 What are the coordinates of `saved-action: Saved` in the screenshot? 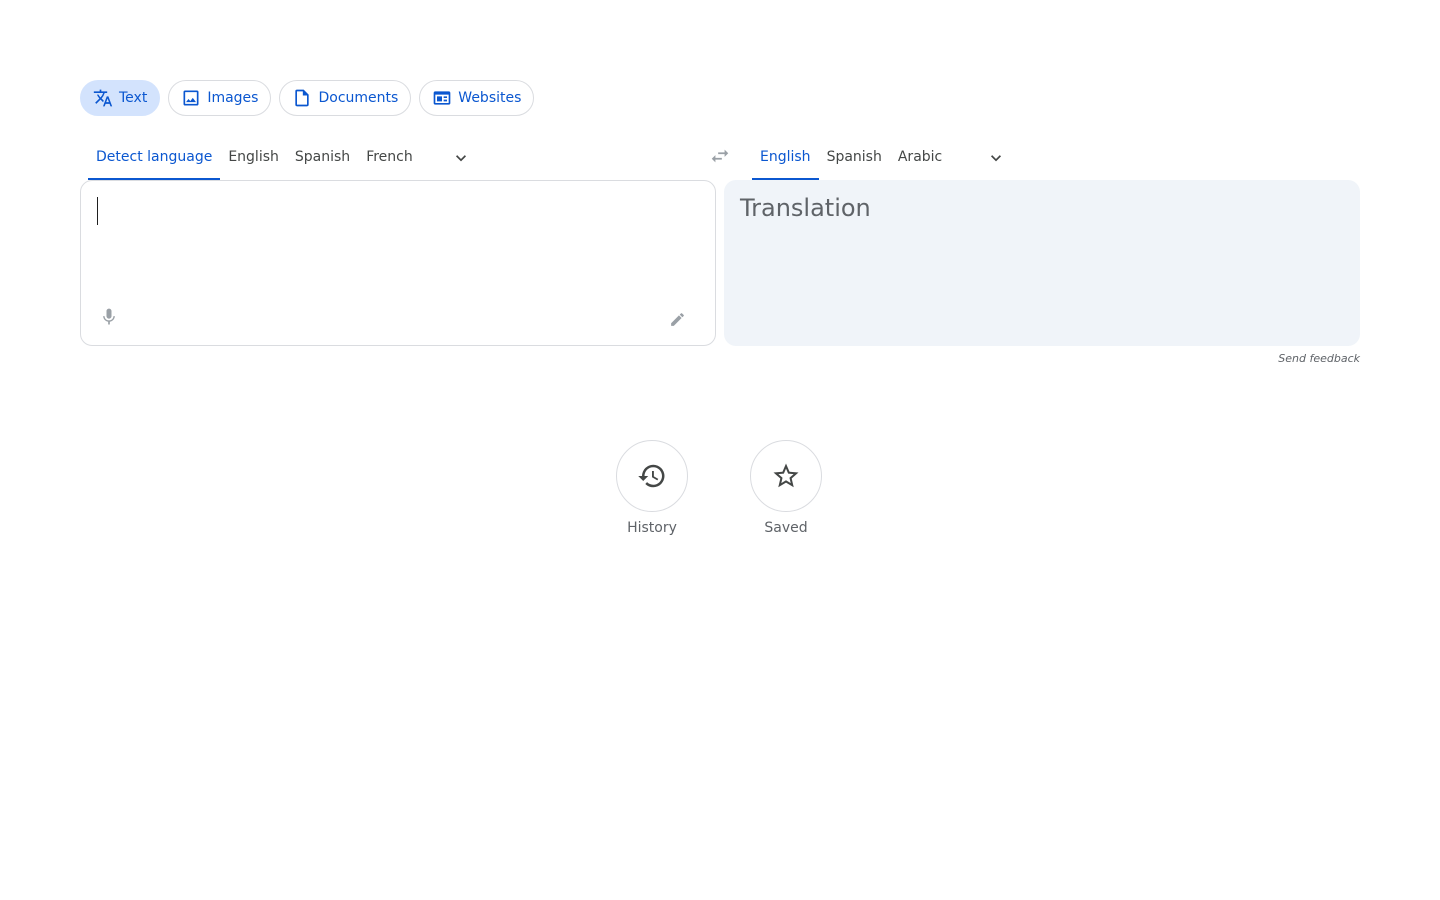 It's located at (786, 488).